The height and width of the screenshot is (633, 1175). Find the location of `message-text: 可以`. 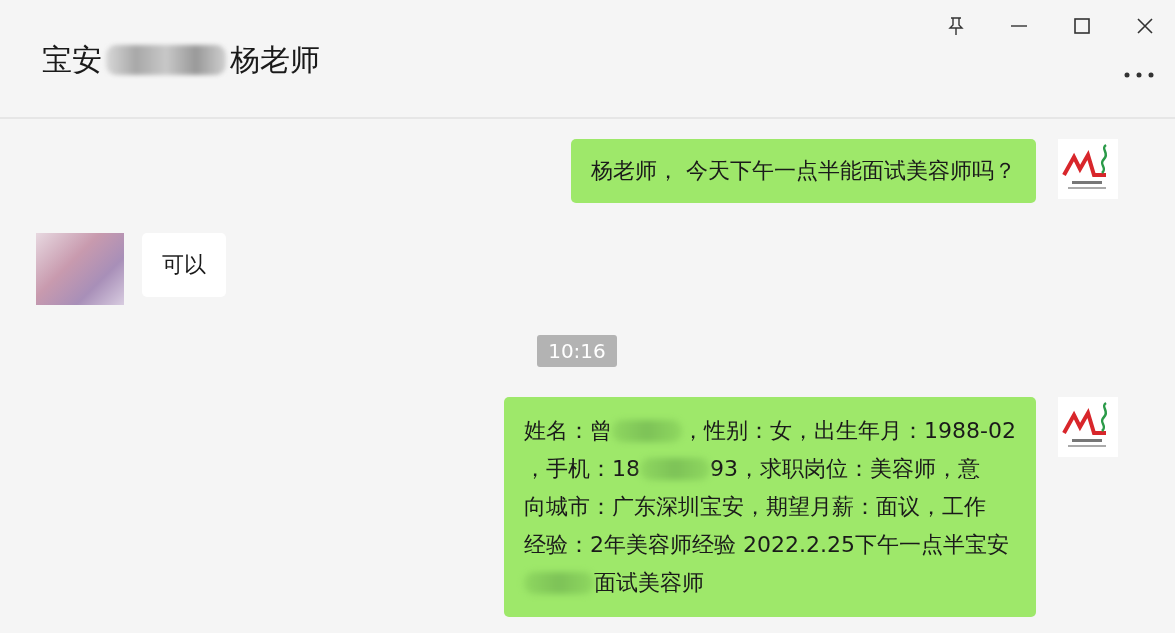

message-text: 可以 is located at coordinates (184, 265).